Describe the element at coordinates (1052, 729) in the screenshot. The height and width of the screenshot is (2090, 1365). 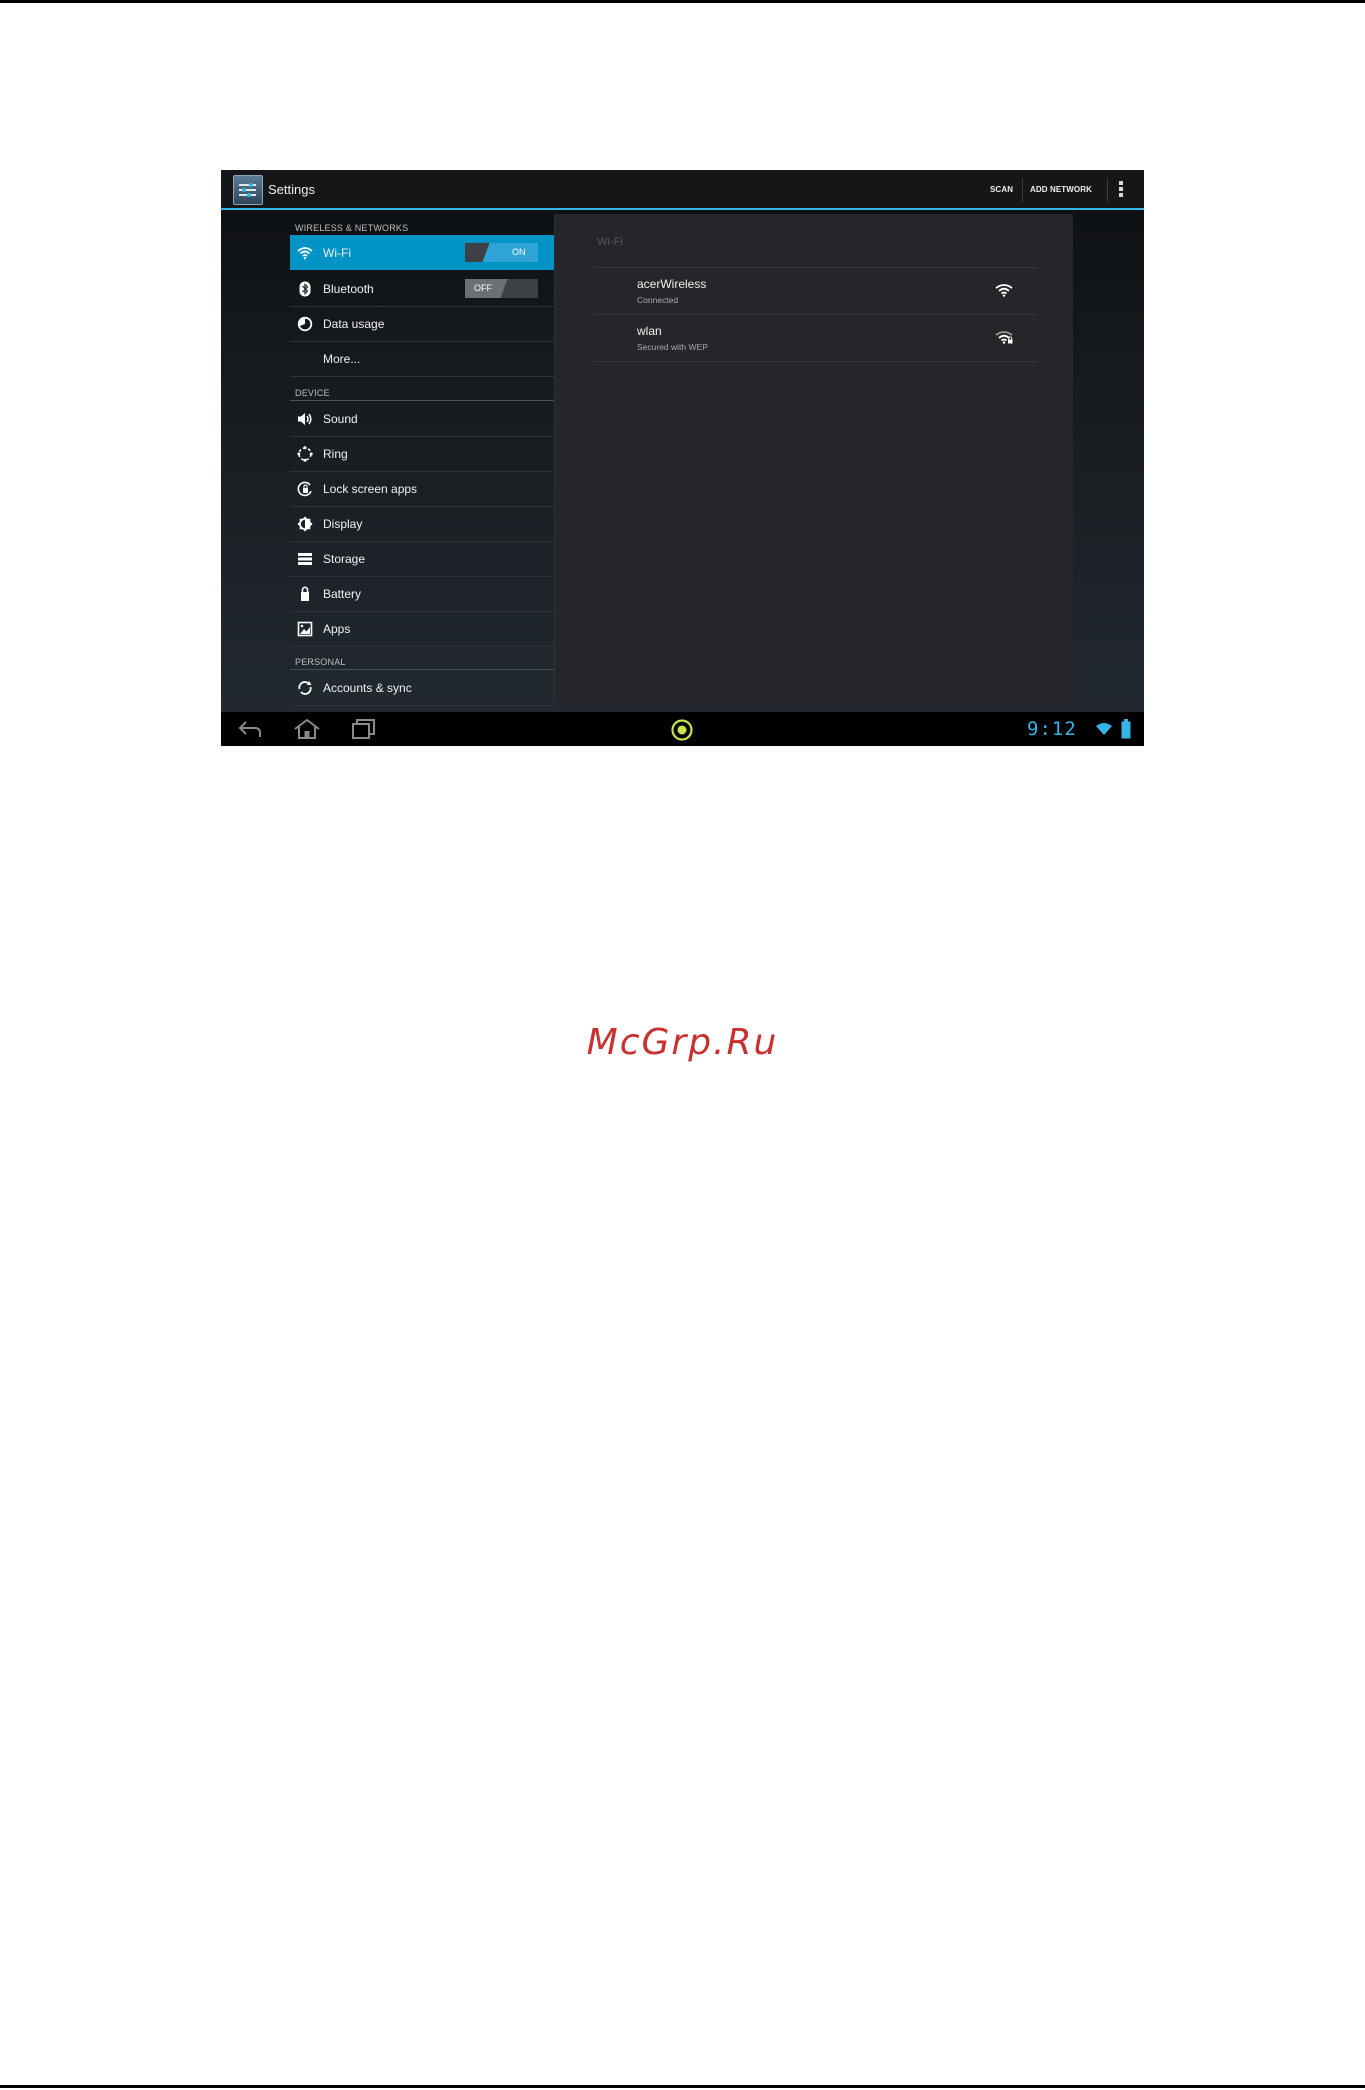
I see `status-clock: 9:12` at that location.